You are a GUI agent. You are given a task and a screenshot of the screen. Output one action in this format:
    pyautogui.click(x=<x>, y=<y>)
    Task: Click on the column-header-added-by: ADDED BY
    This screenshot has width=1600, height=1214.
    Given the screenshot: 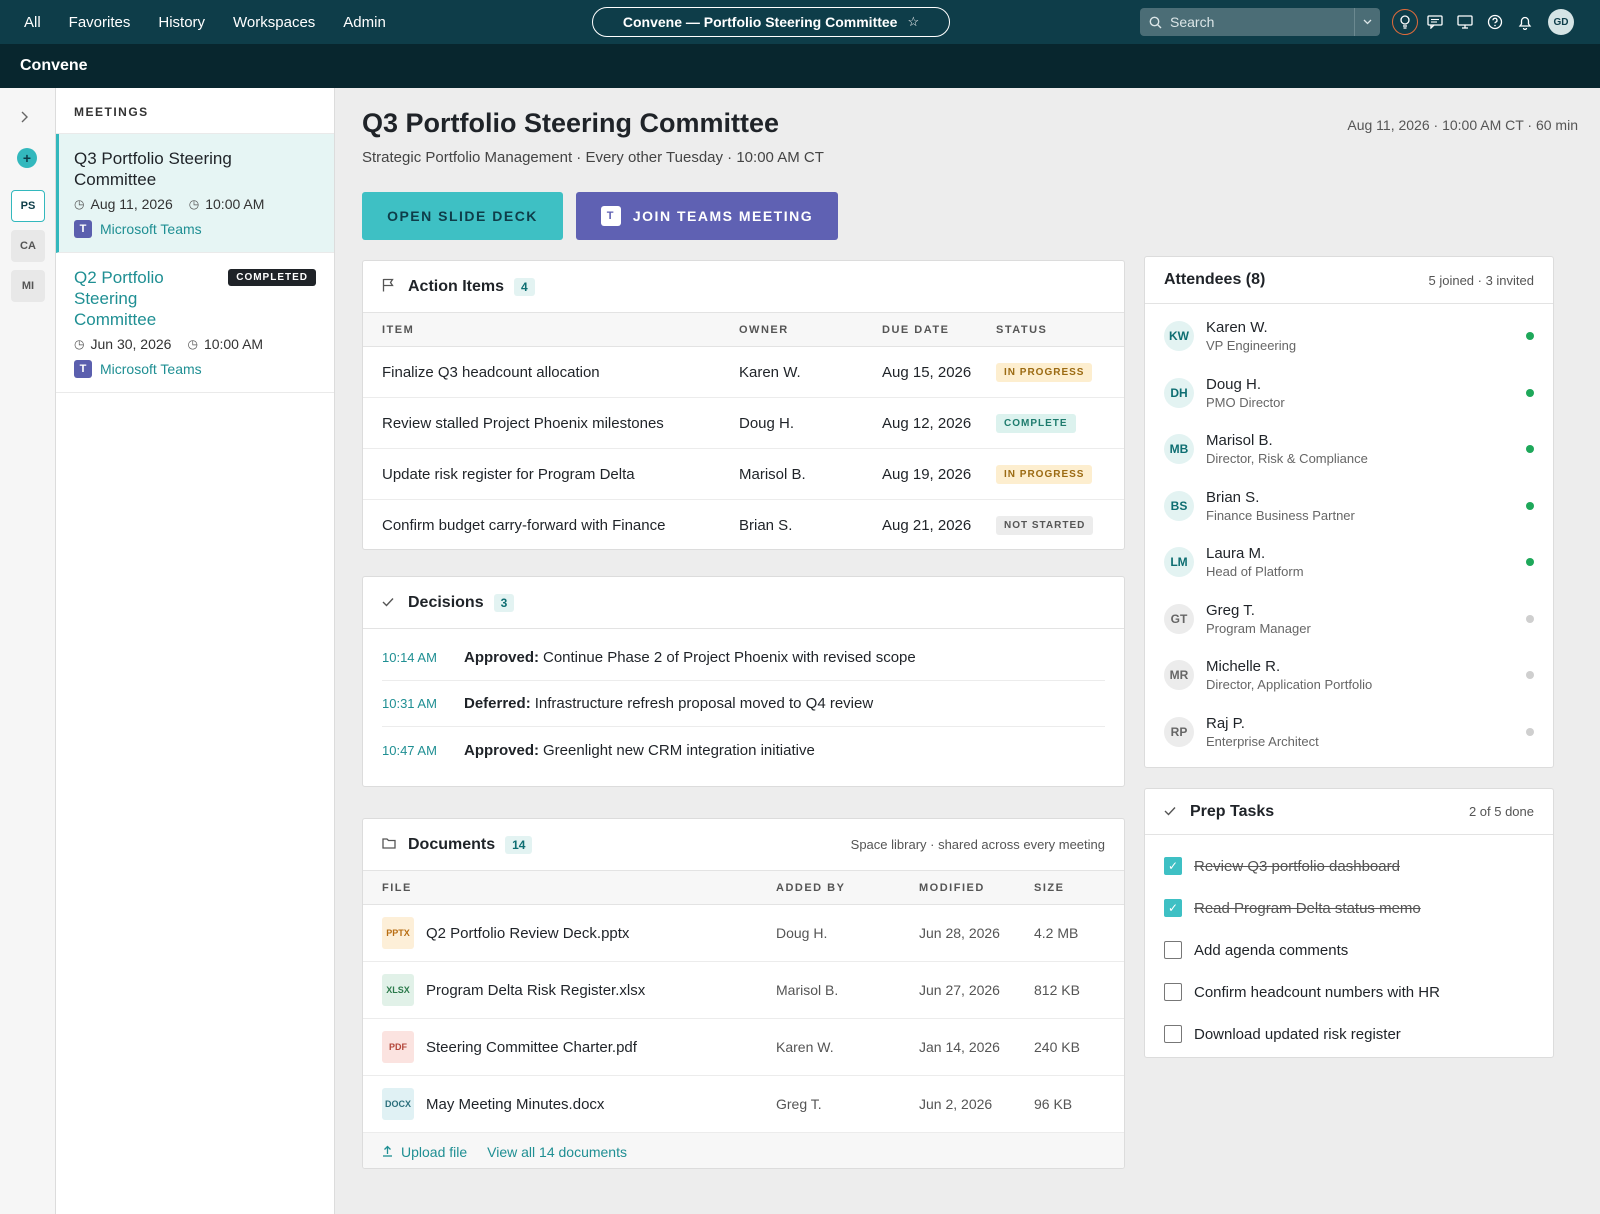 What is the action you would take?
    pyautogui.click(x=847, y=888)
    